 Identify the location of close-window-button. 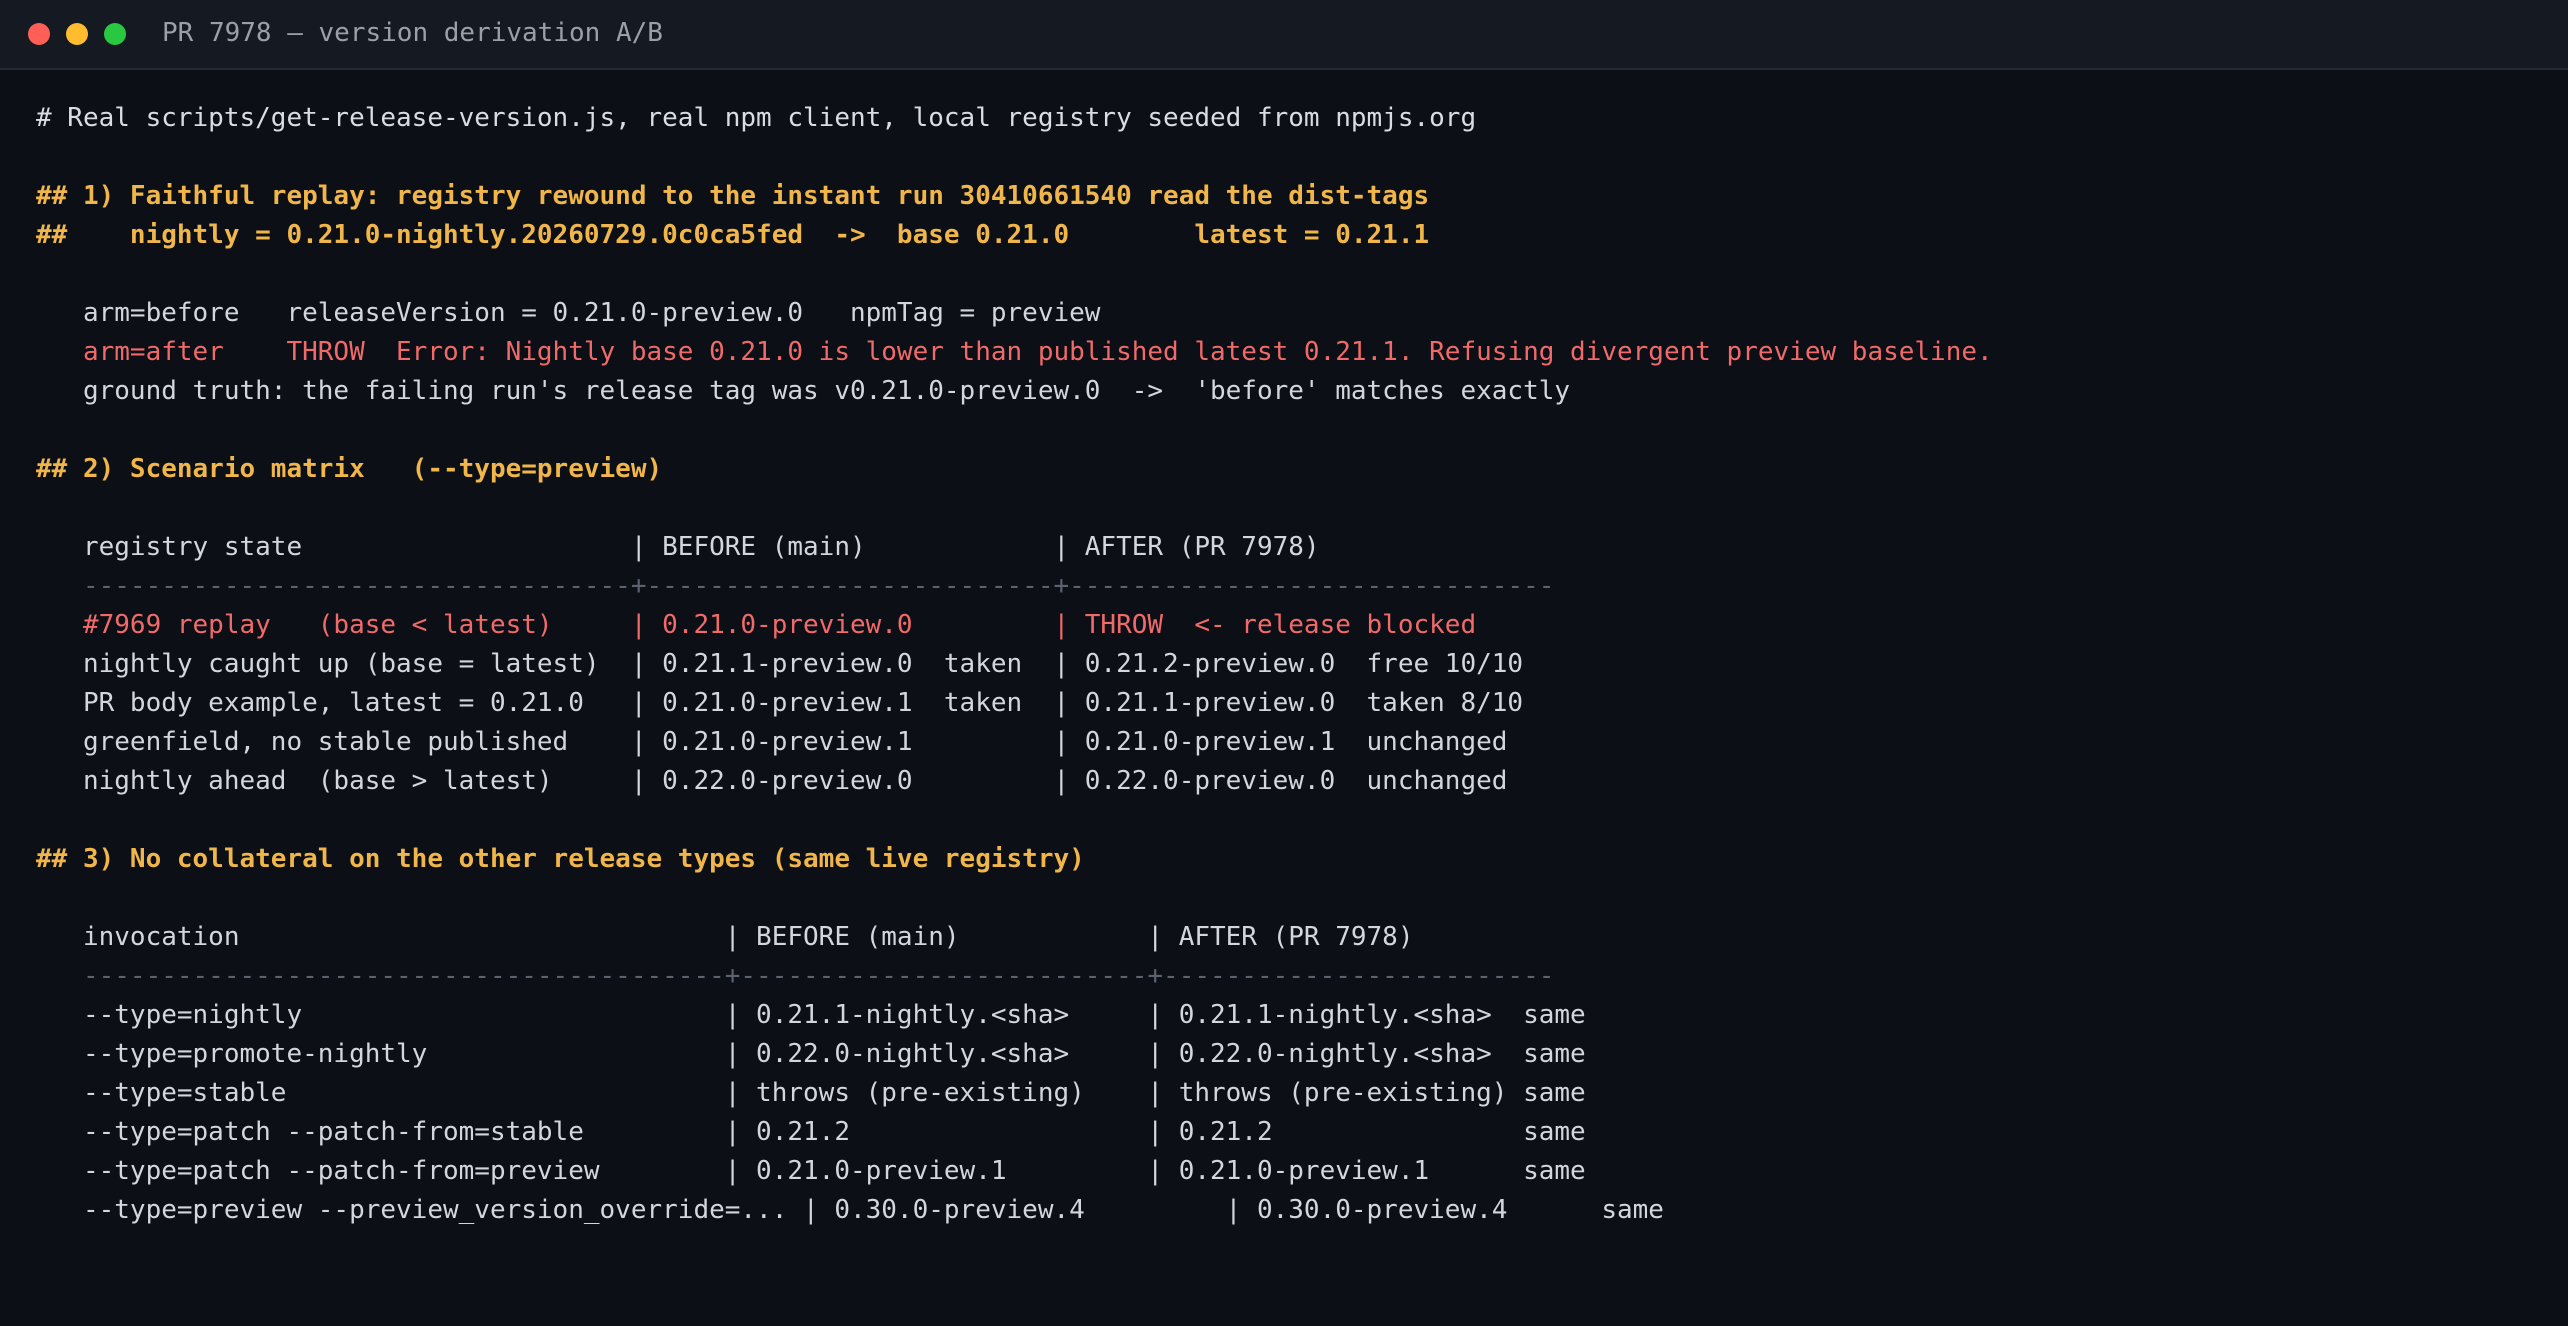
(39, 34).